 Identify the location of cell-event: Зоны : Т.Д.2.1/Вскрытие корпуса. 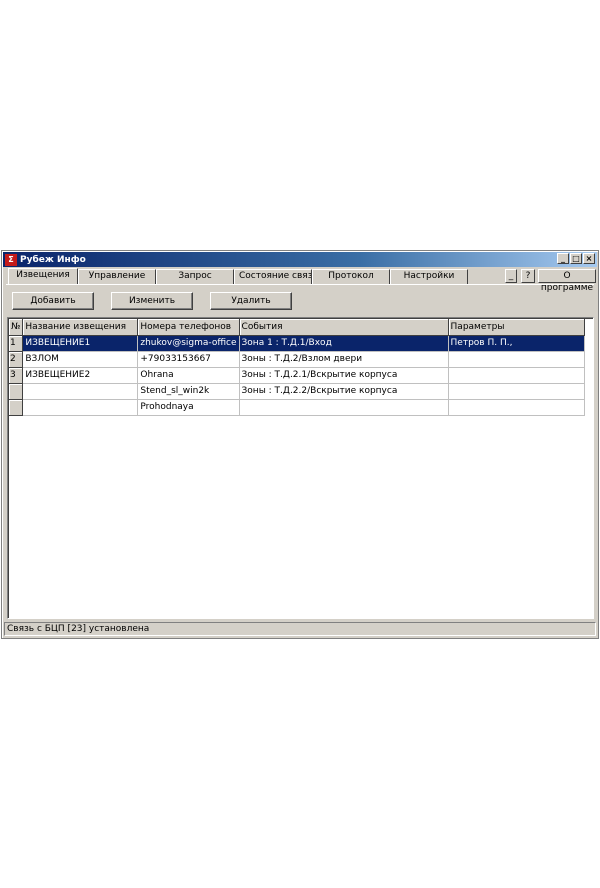
(344, 375).